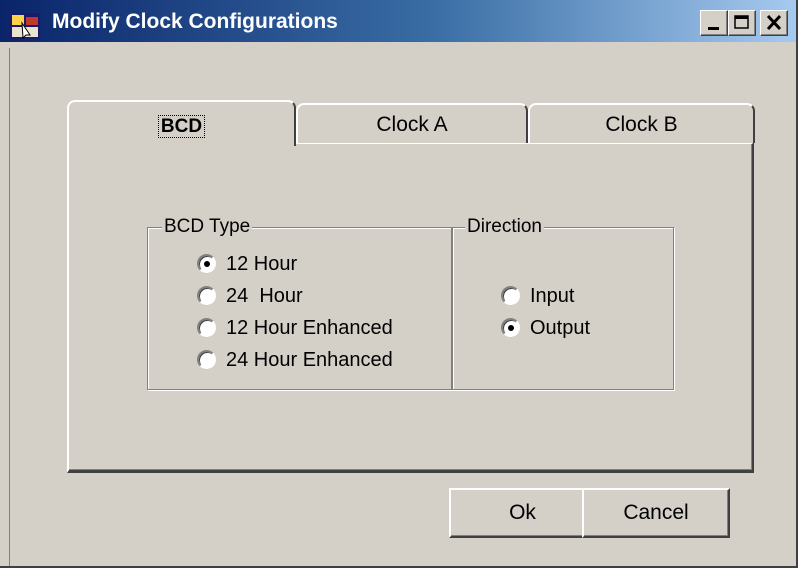 This screenshot has height=571, width=800. I want to click on cancel-button: Cancel, so click(656, 513).